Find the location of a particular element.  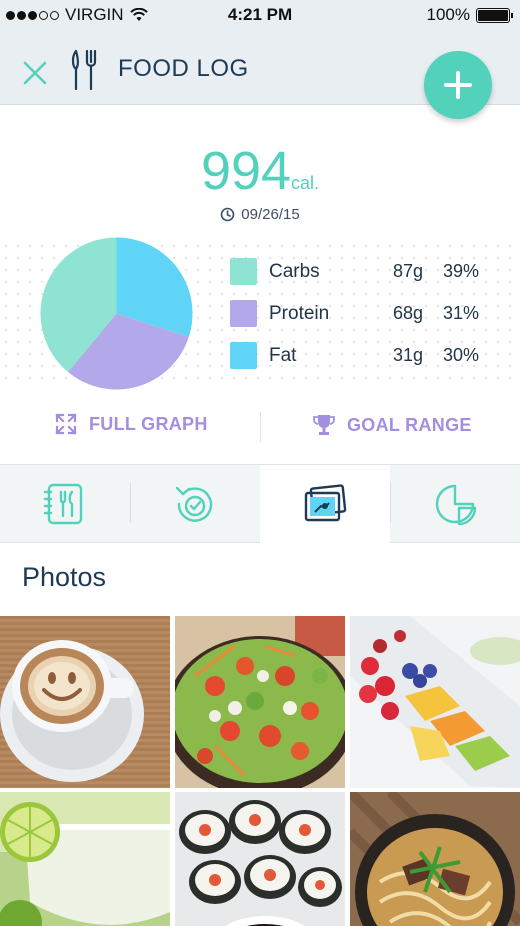

expand-icon is located at coordinates (66, 424).